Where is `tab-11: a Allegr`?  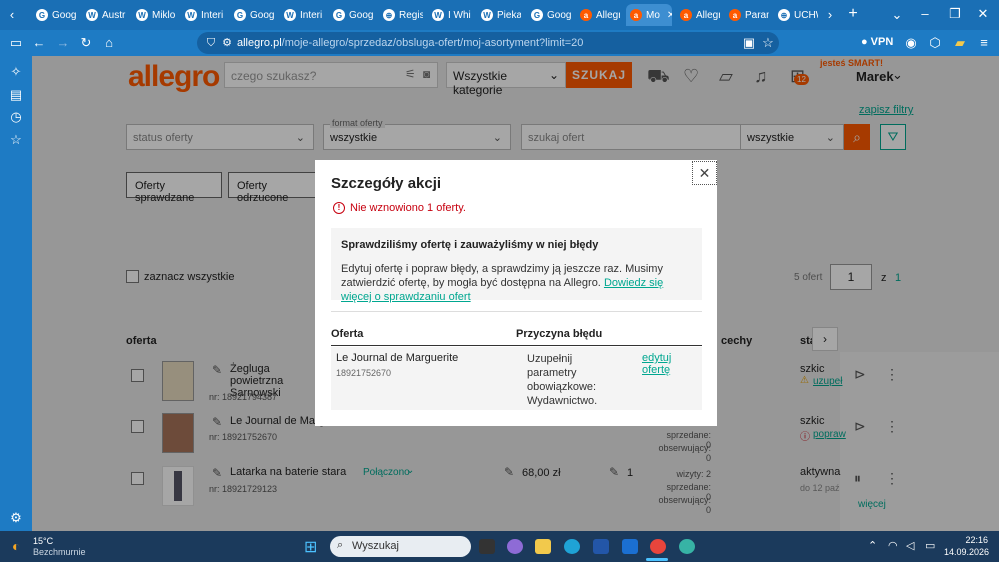
tab-11: a Allegr is located at coordinates (600, 15).